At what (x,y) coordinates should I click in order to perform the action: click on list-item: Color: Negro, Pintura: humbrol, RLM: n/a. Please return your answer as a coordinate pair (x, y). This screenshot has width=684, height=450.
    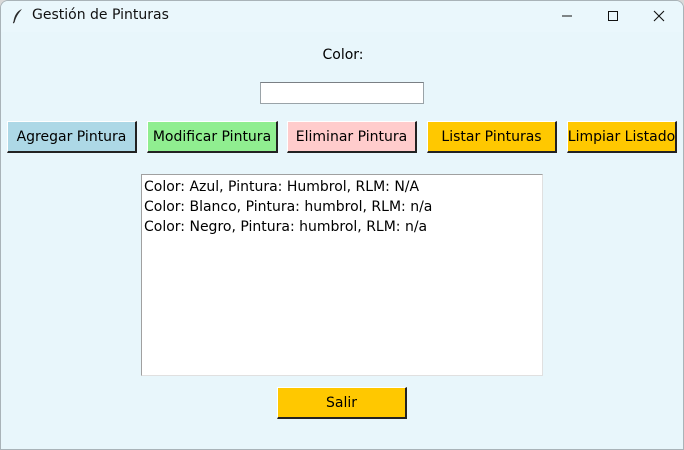
    Looking at the image, I should click on (342, 227).